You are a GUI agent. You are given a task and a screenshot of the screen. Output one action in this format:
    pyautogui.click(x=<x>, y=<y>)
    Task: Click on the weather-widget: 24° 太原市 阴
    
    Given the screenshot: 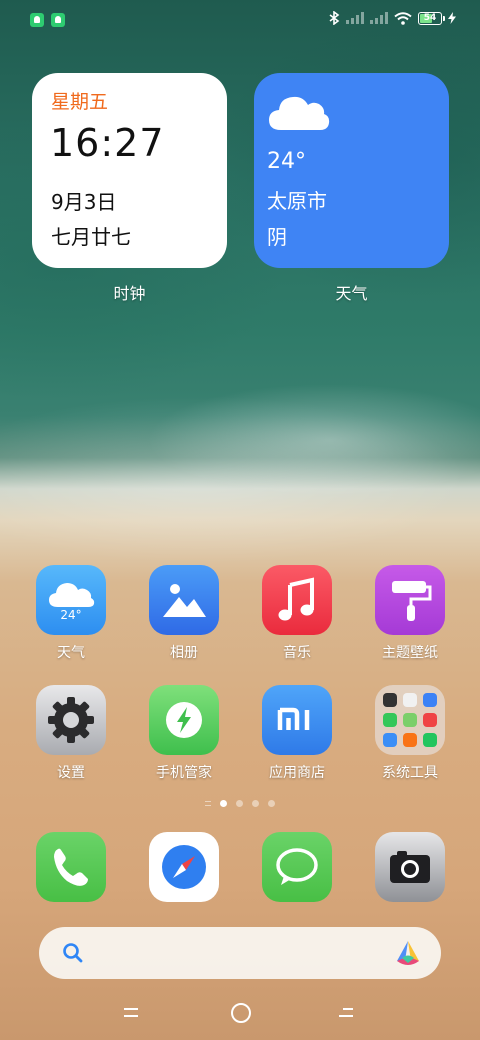 What is the action you would take?
    pyautogui.click(x=351, y=170)
    